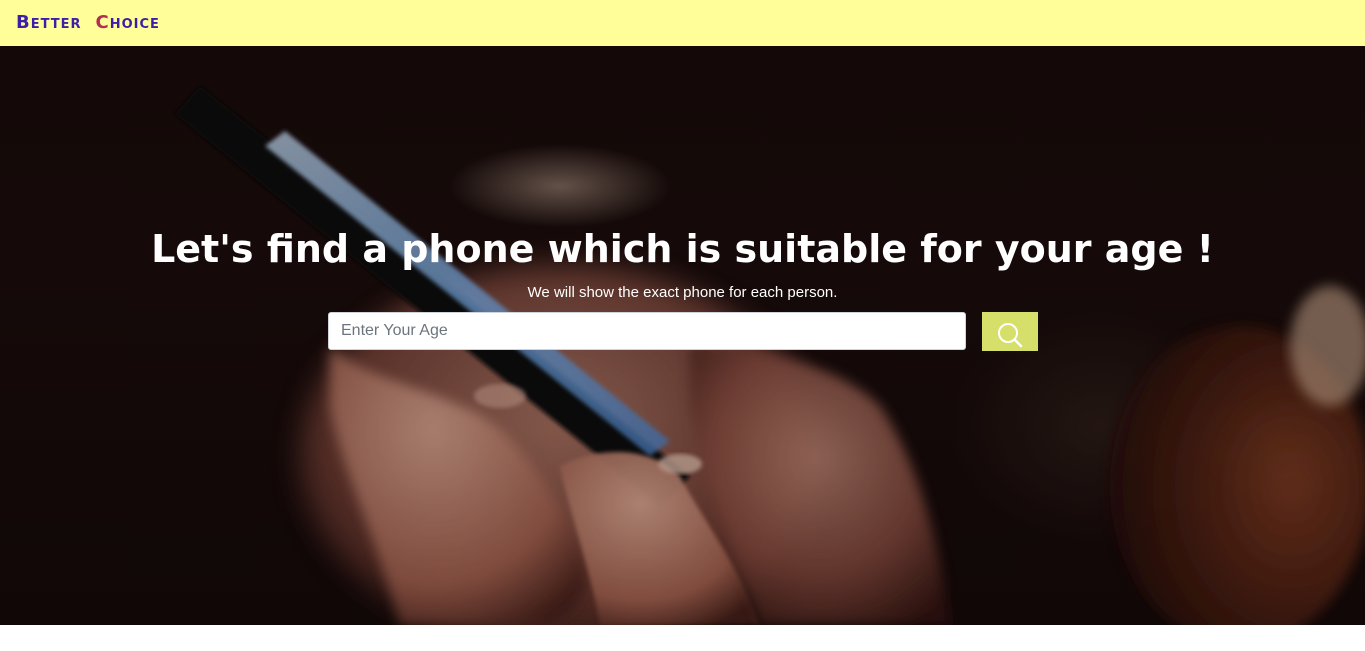 This screenshot has width=1365, height=651. I want to click on age-input, so click(647, 331).